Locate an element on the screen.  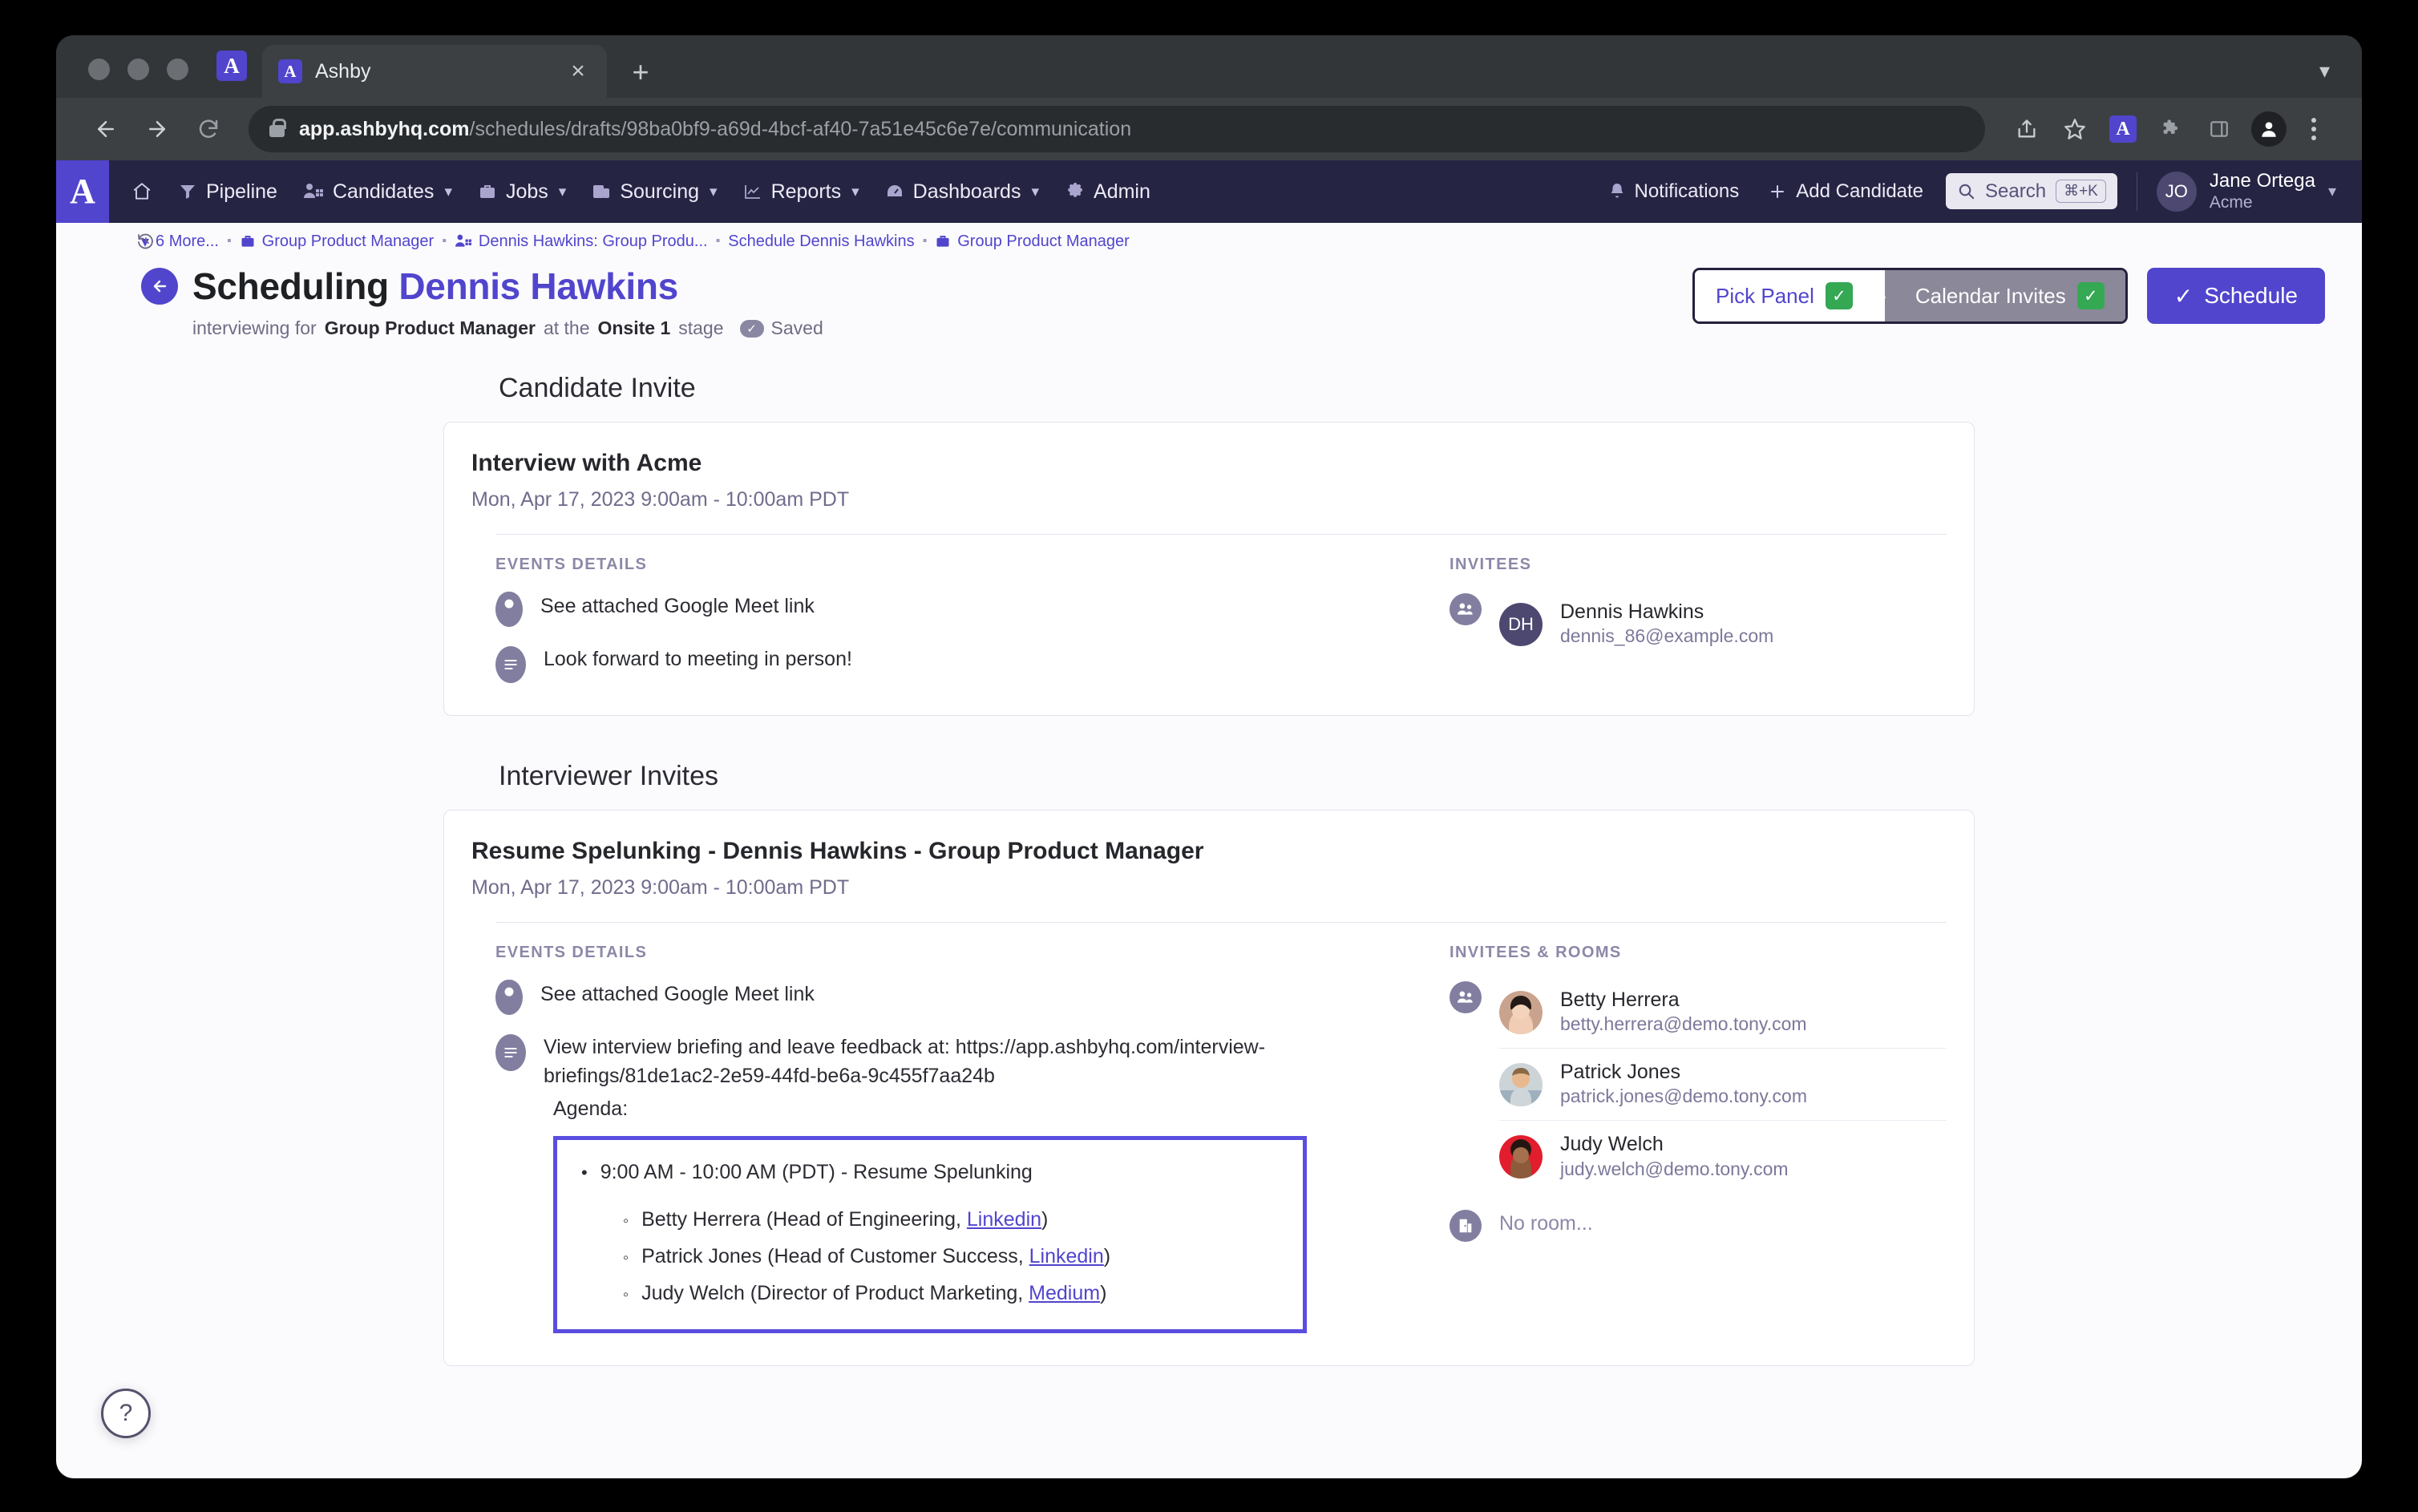
invitees-label: Invitees is located at coordinates (1491, 564).